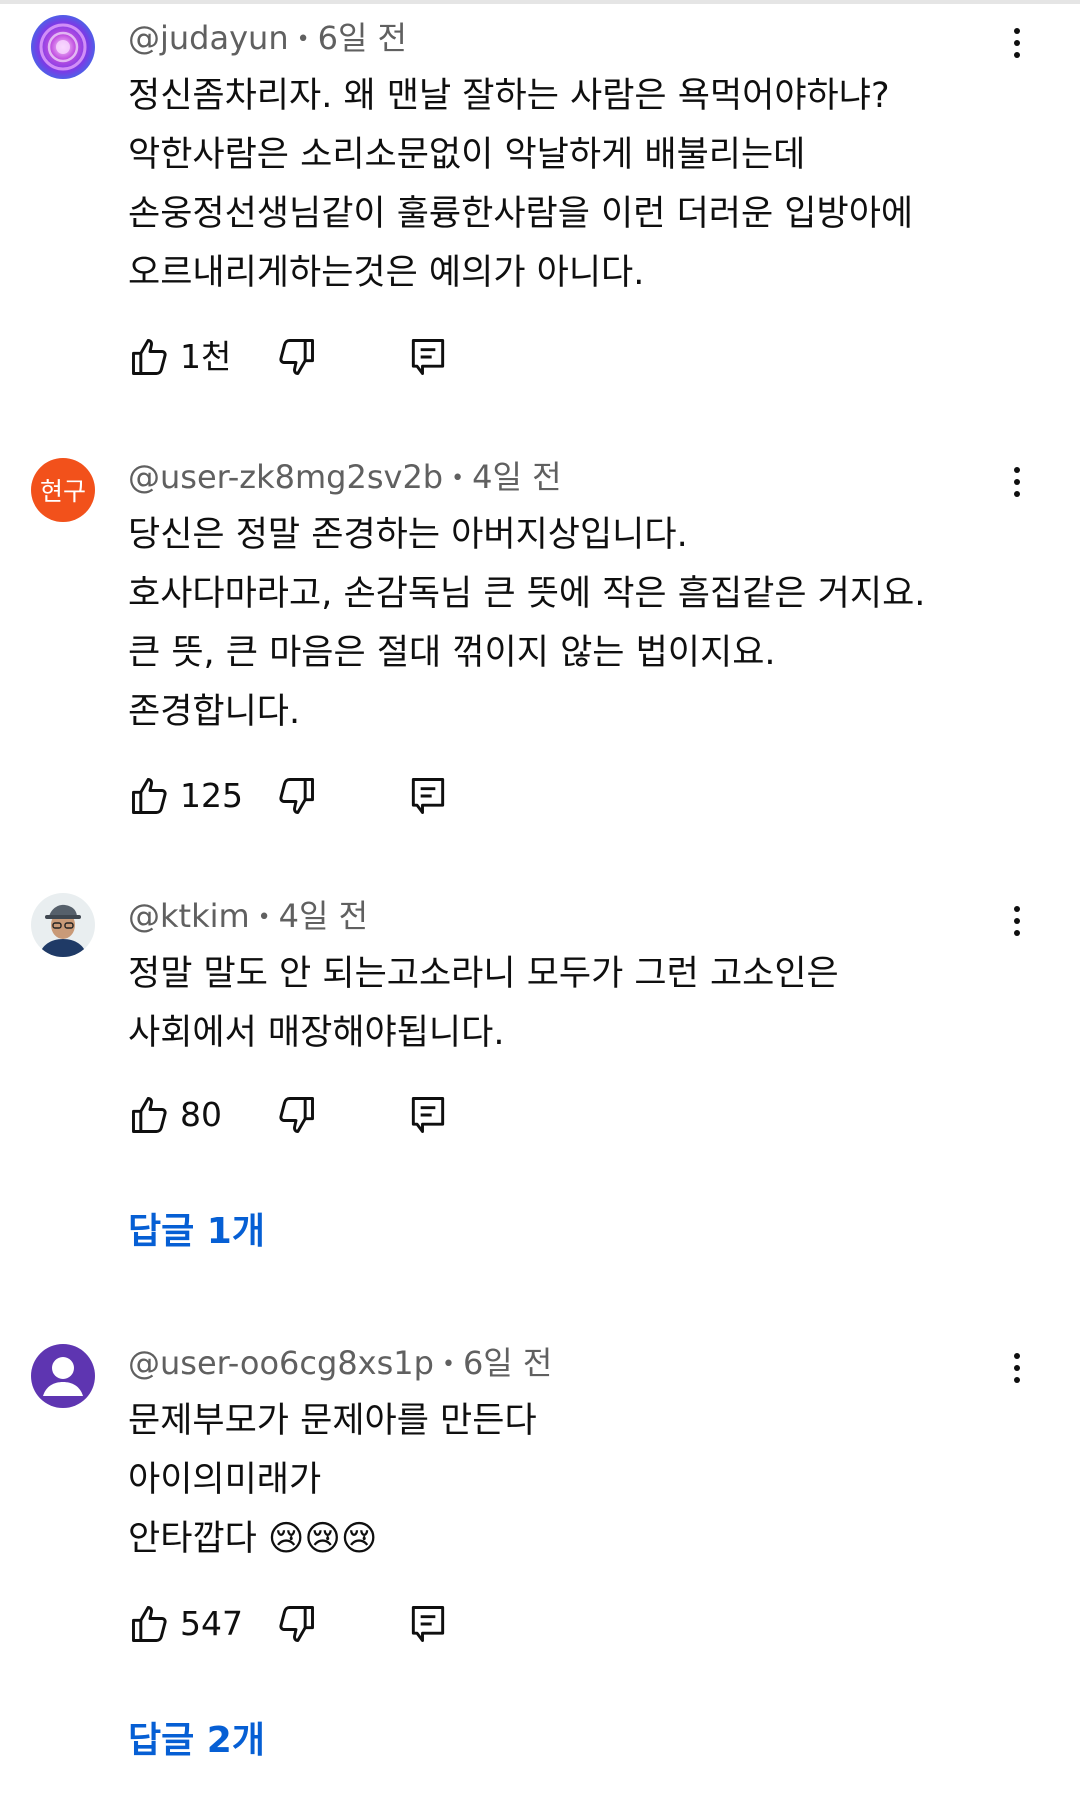 The height and width of the screenshot is (1800, 1080). I want to click on comment-line: 안타깝다 😢😢😢, so click(253, 1539).